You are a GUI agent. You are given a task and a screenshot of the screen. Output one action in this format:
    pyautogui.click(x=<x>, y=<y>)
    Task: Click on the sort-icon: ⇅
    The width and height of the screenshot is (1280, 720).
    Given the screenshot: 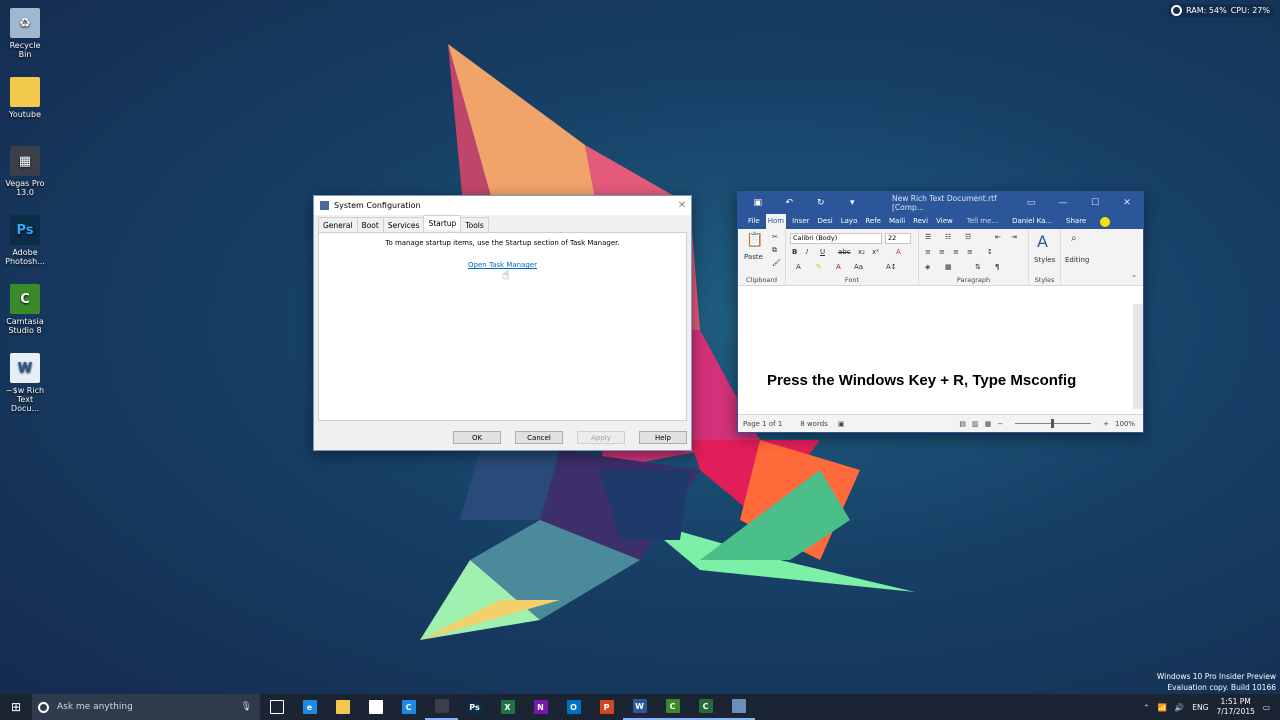 What is the action you would take?
    pyautogui.click(x=978, y=267)
    